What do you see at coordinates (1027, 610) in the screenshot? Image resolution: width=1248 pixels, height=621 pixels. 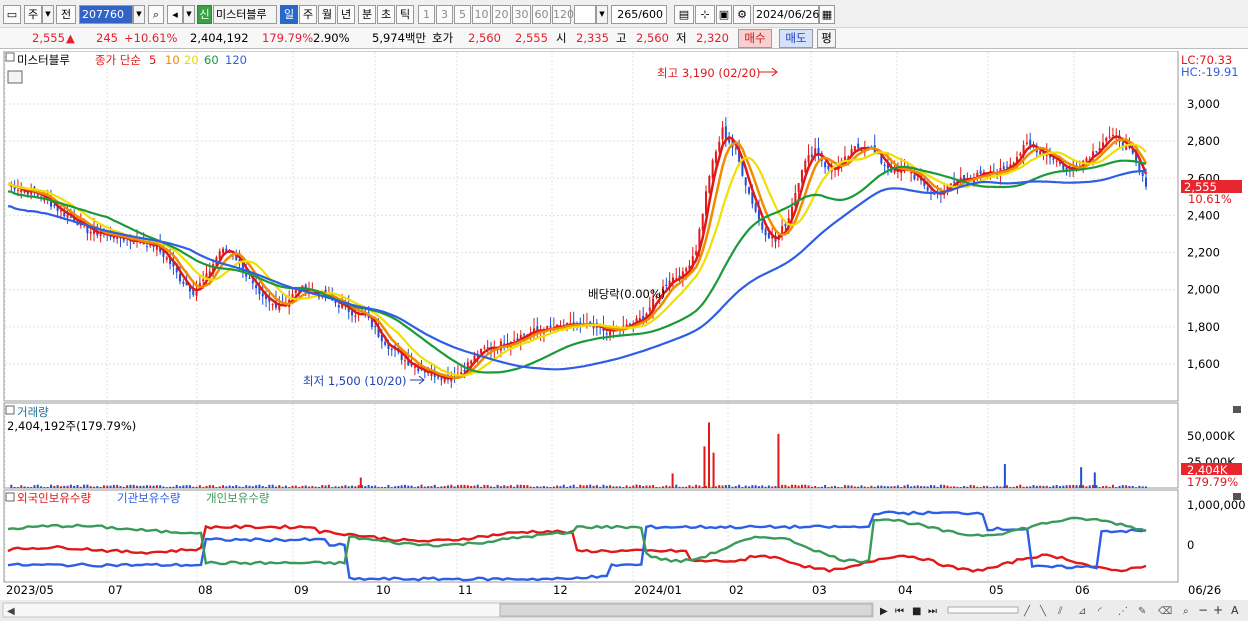 I see `draw-line-icon: ╱` at bounding box center [1027, 610].